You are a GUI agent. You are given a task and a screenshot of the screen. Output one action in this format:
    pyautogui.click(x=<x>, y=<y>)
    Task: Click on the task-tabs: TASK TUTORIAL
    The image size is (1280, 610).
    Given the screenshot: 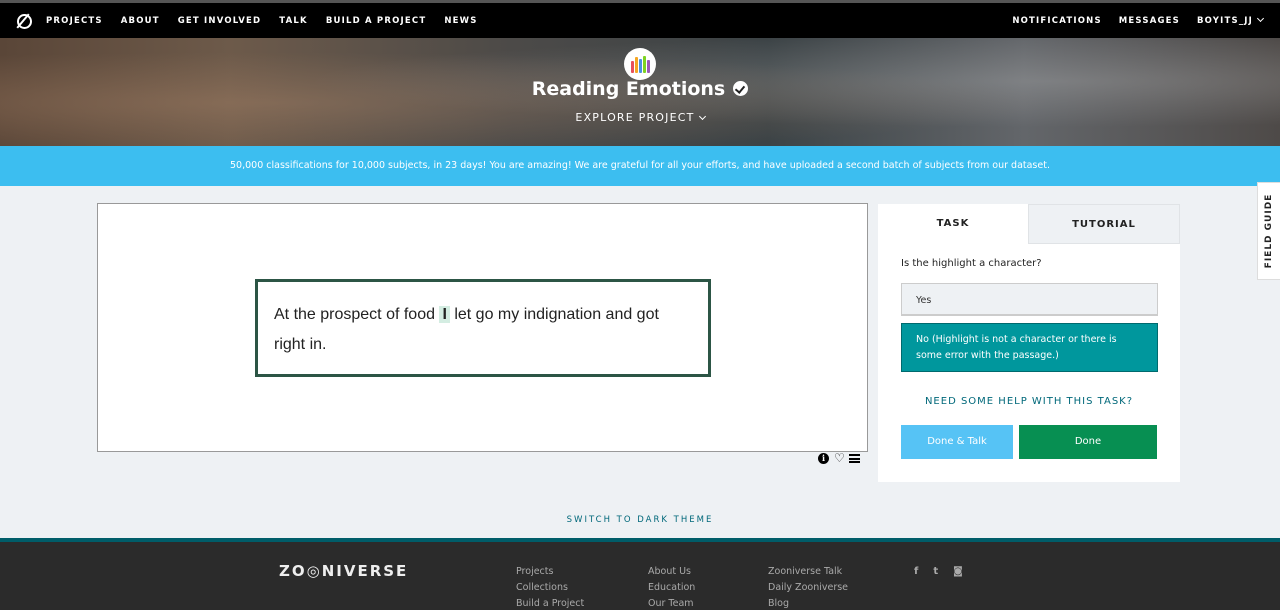 What is the action you would take?
    pyautogui.click(x=1029, y=224)
    